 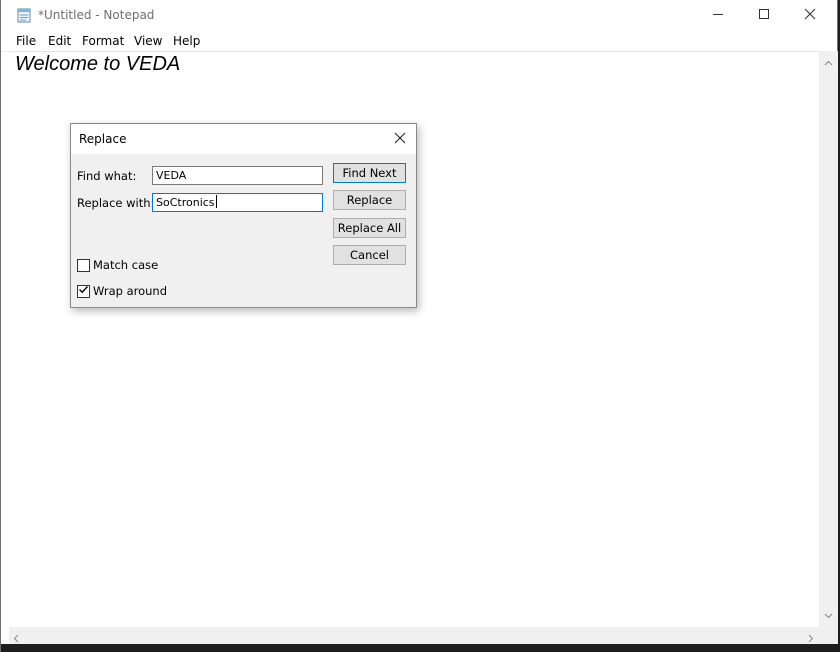 What do you see at coordinates (419, 15) in the screenshot?
I see `title-bar: *Untitled - Notepad` at bounding box center [419, 15].